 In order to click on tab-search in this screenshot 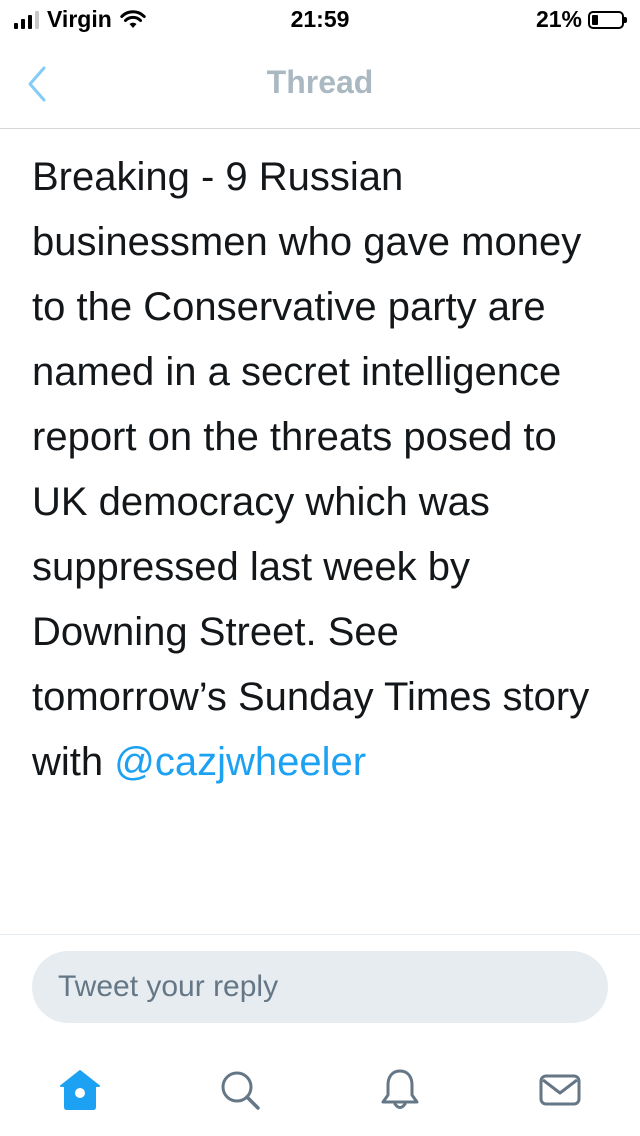, I will do `click(240, 1090)`.